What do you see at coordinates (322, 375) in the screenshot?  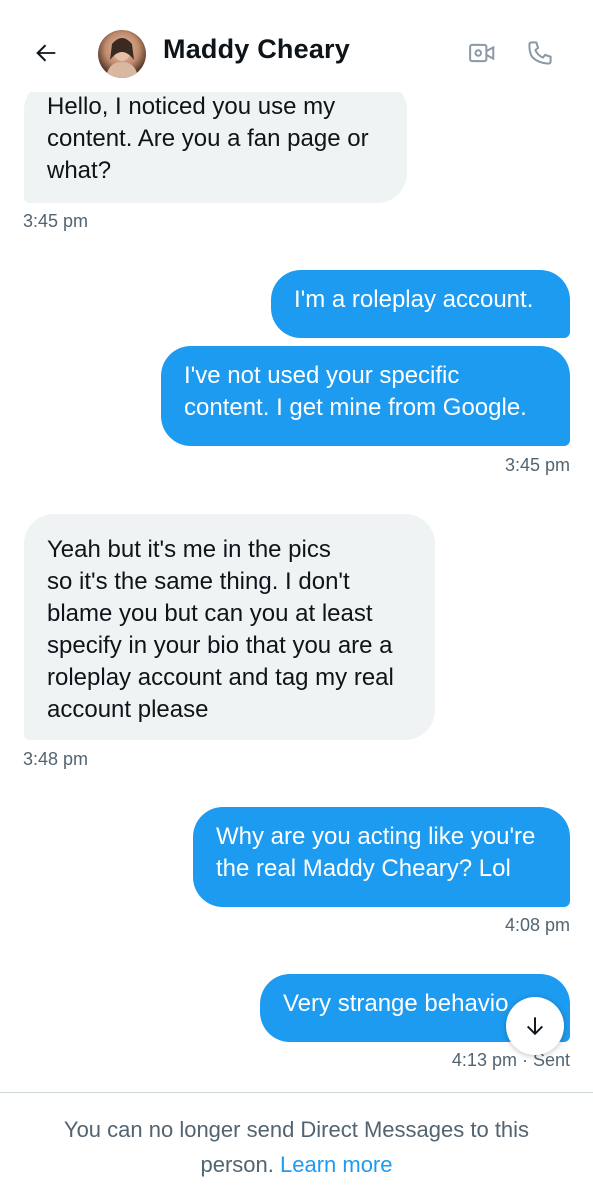 I see `message-line: I've not used your specific` at bounding box center [322, 375].